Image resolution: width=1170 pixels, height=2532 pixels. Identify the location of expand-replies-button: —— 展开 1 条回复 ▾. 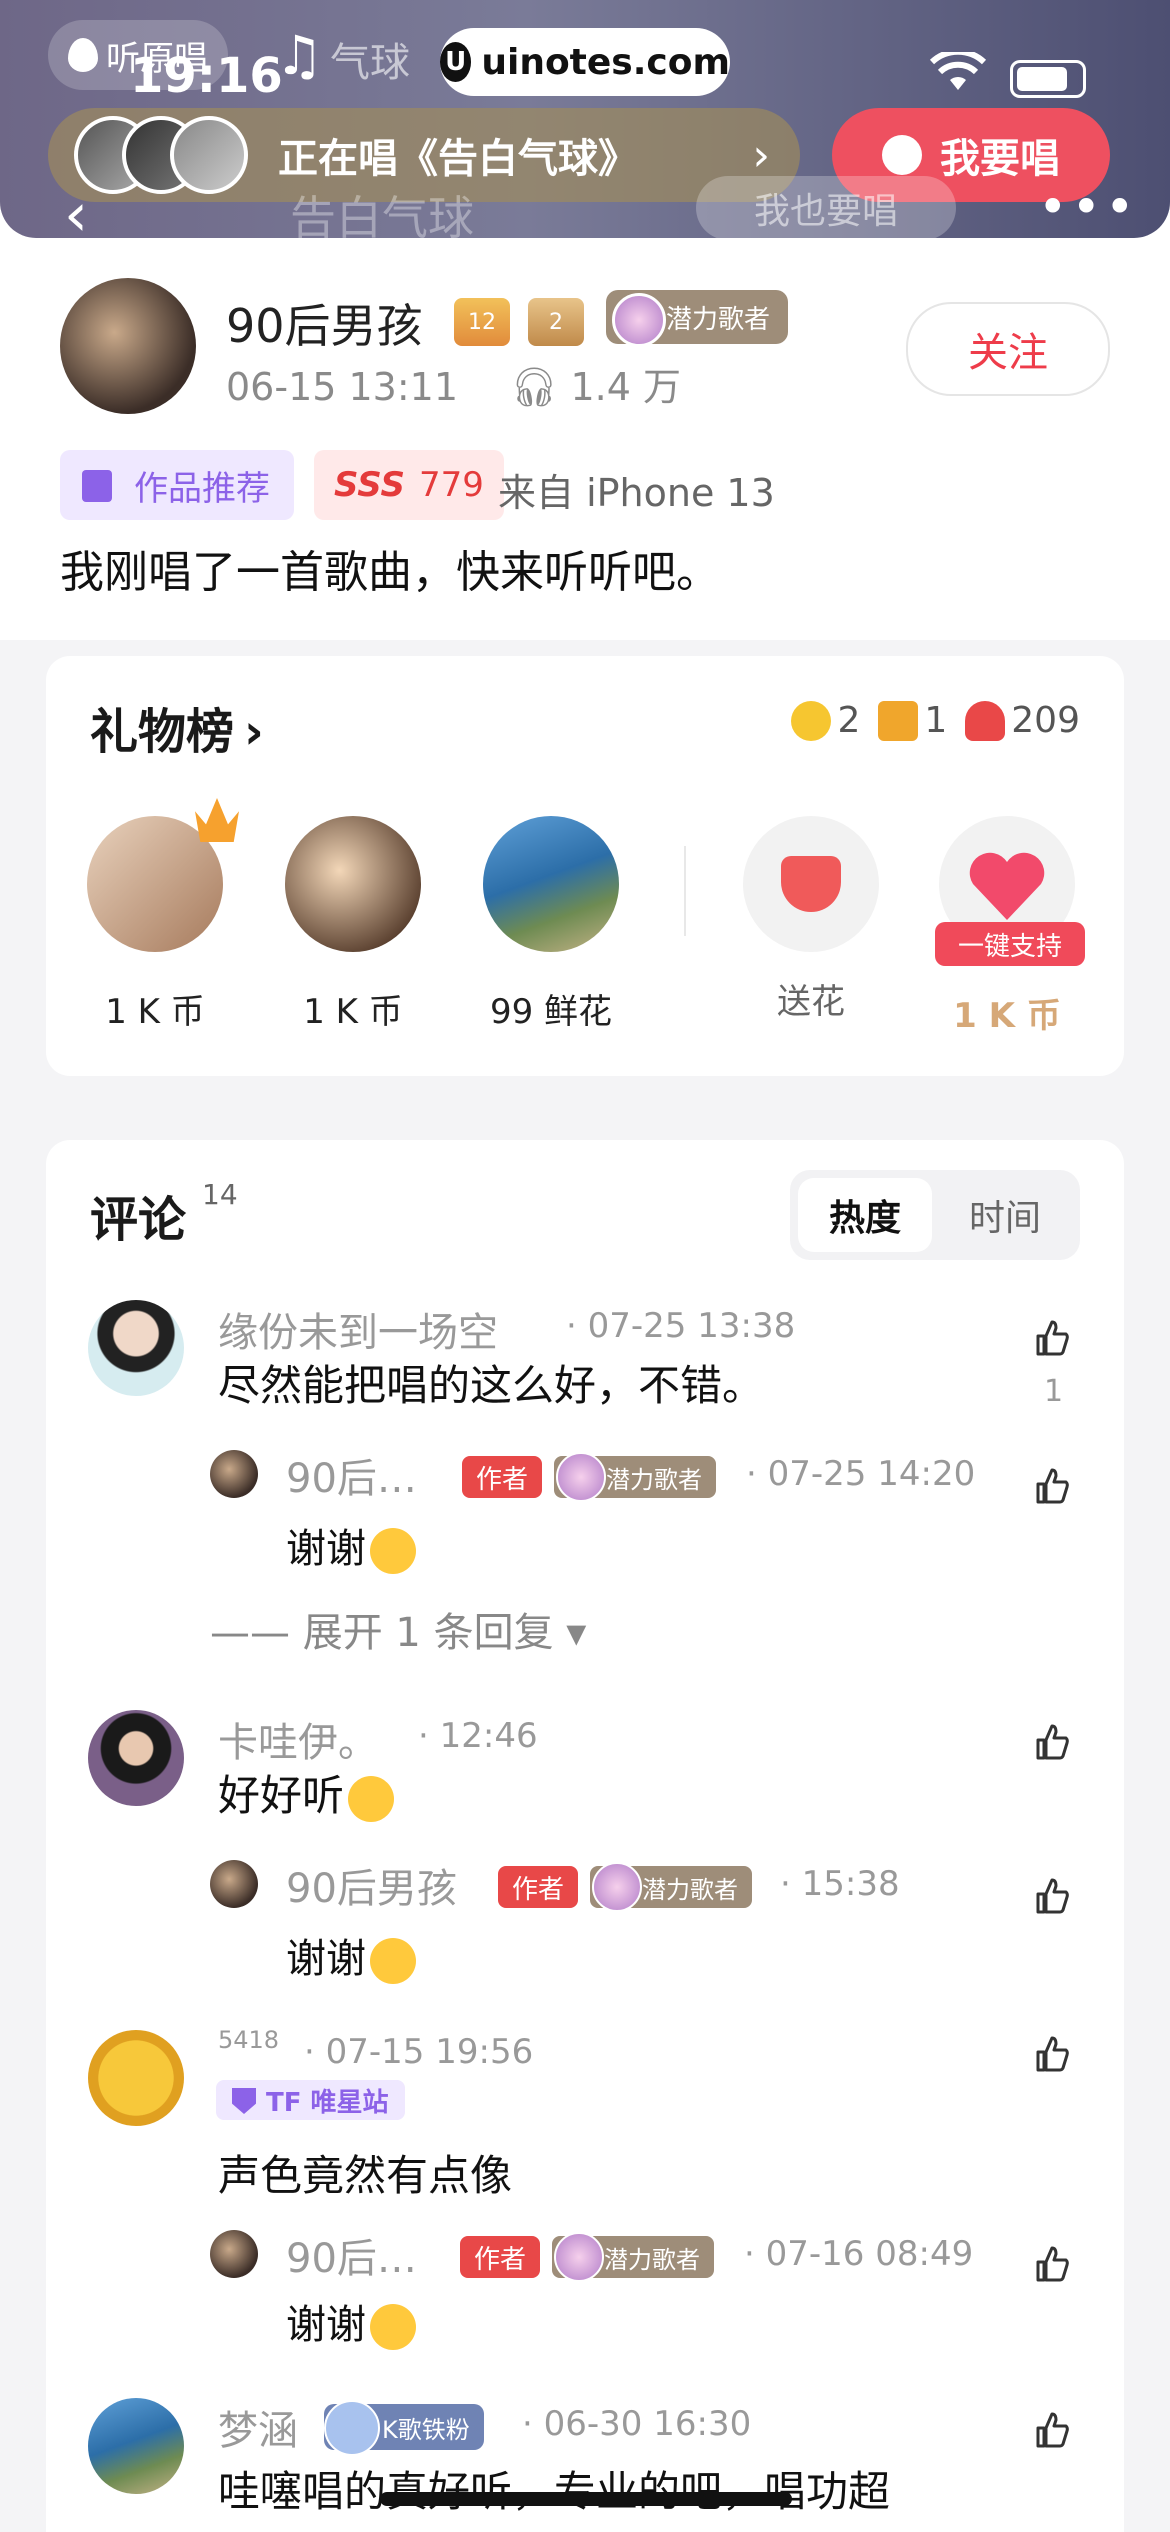
(398, 1629).